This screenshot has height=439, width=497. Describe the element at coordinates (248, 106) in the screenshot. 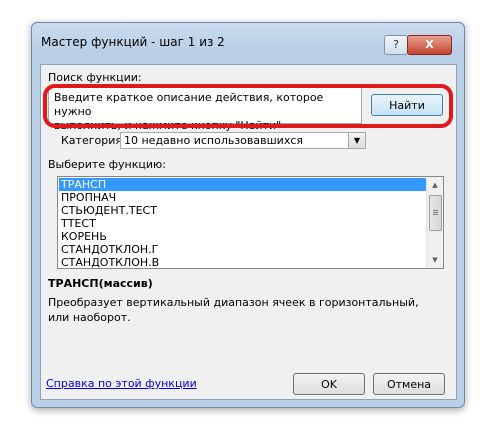

I see `red-highlight-frame` at that location.